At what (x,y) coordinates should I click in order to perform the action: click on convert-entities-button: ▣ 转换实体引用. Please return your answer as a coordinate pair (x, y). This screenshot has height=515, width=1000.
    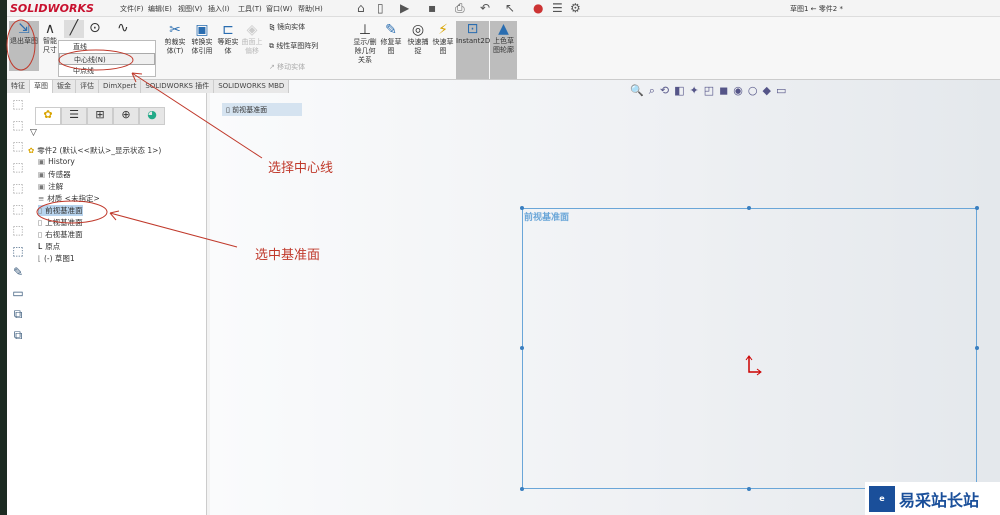
    Looking at the image, I should click on (202, 39).